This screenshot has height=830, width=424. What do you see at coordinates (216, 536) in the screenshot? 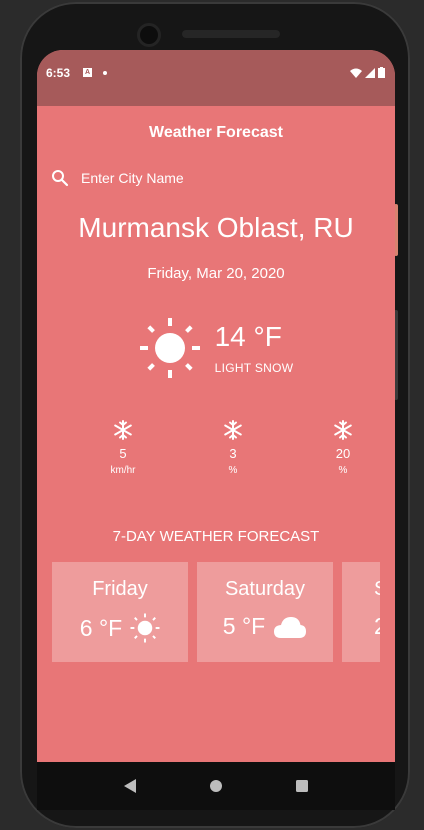
I see `forecast-title: 7-DAY WEATHER FORECAST` at bounding box center [216, 536].